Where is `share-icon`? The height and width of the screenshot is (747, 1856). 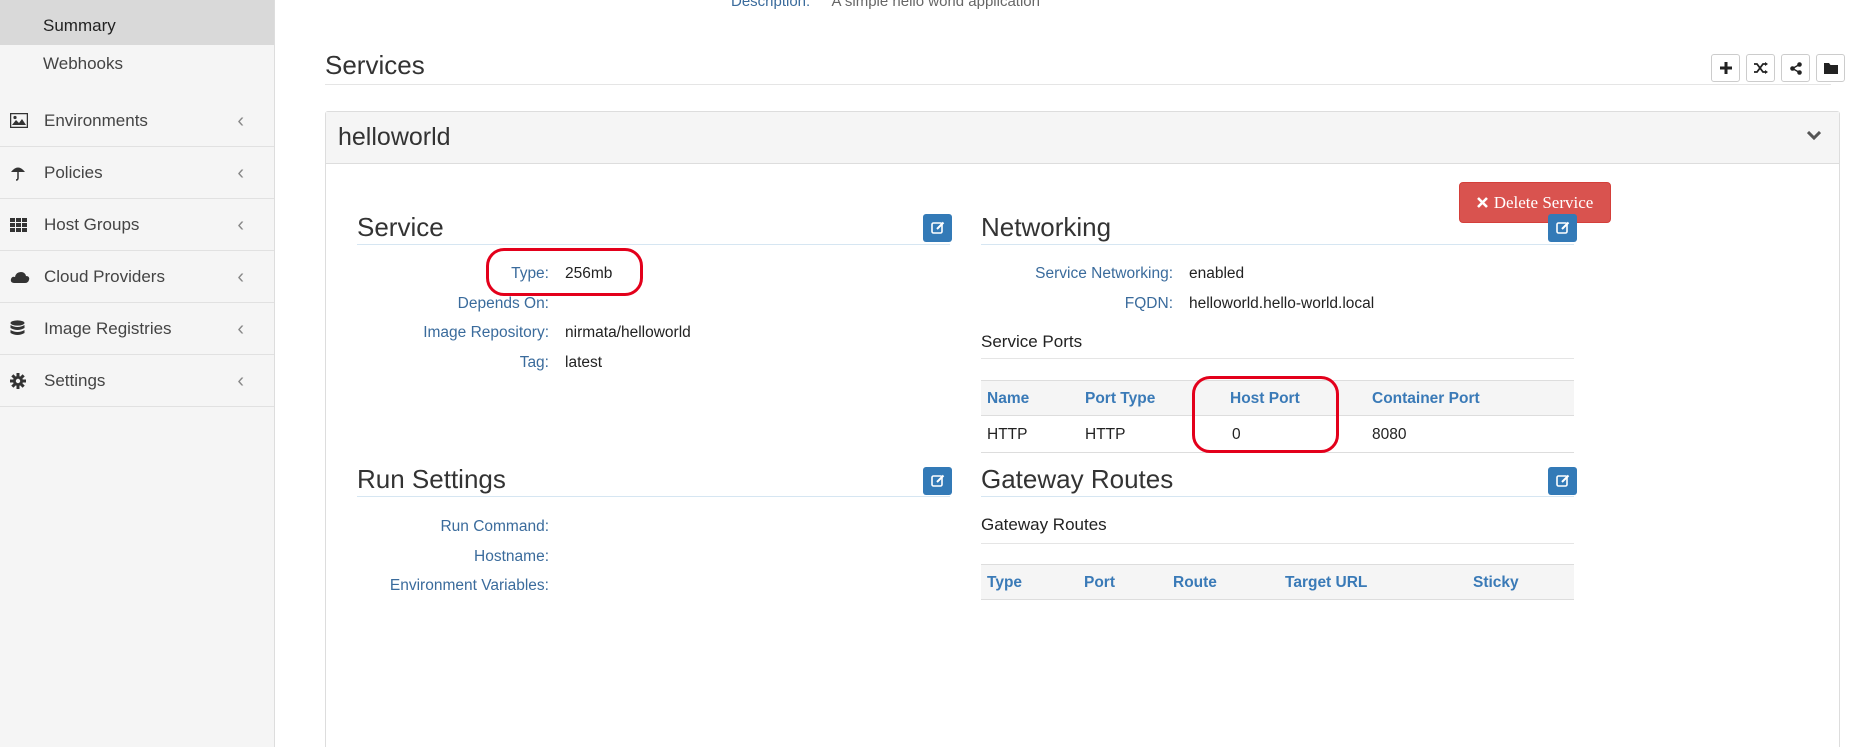 share-icon is located at coordinates (1795, 68).